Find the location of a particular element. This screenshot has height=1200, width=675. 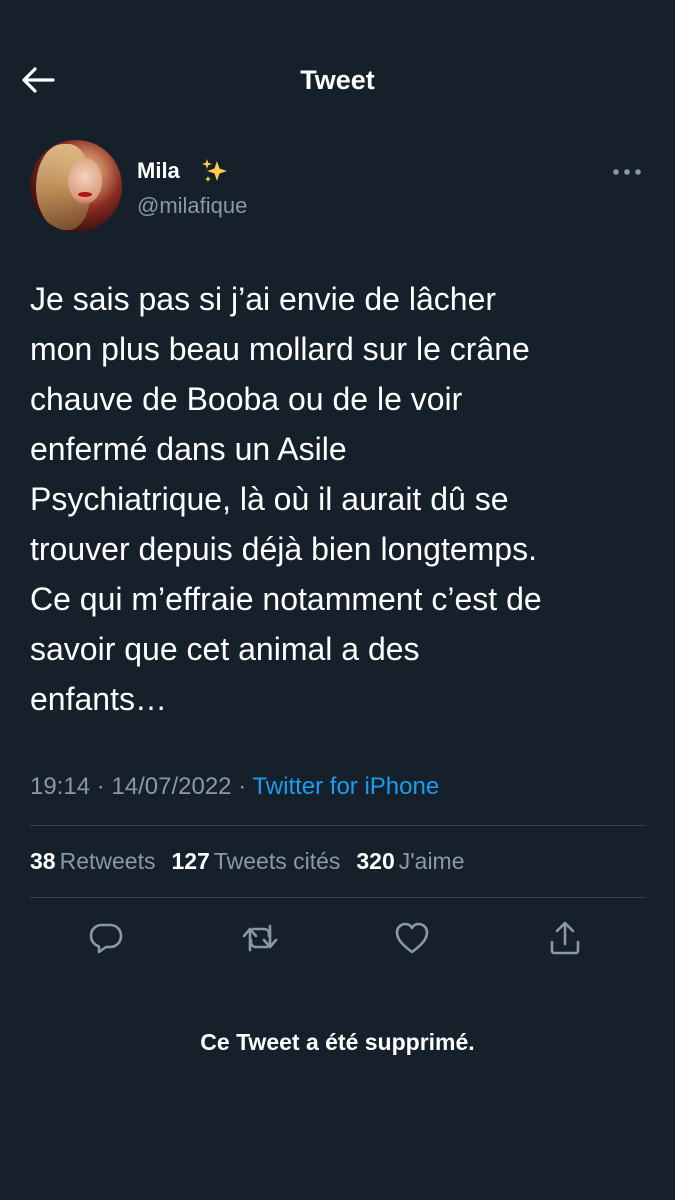

retweets-stat: 38 Retweets is located at coordinates (92, 861).